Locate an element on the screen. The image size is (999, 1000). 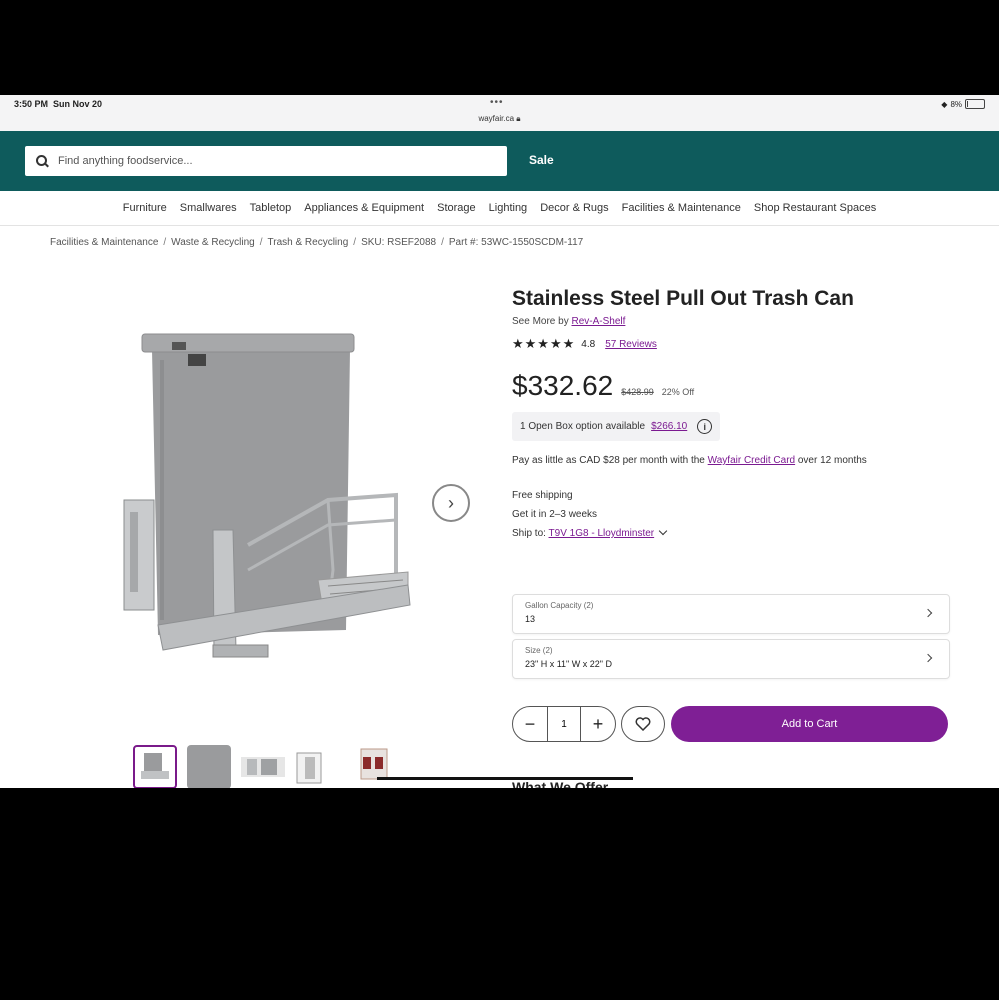
url-text: wayfair.ca is located at coordinates (496, 118).